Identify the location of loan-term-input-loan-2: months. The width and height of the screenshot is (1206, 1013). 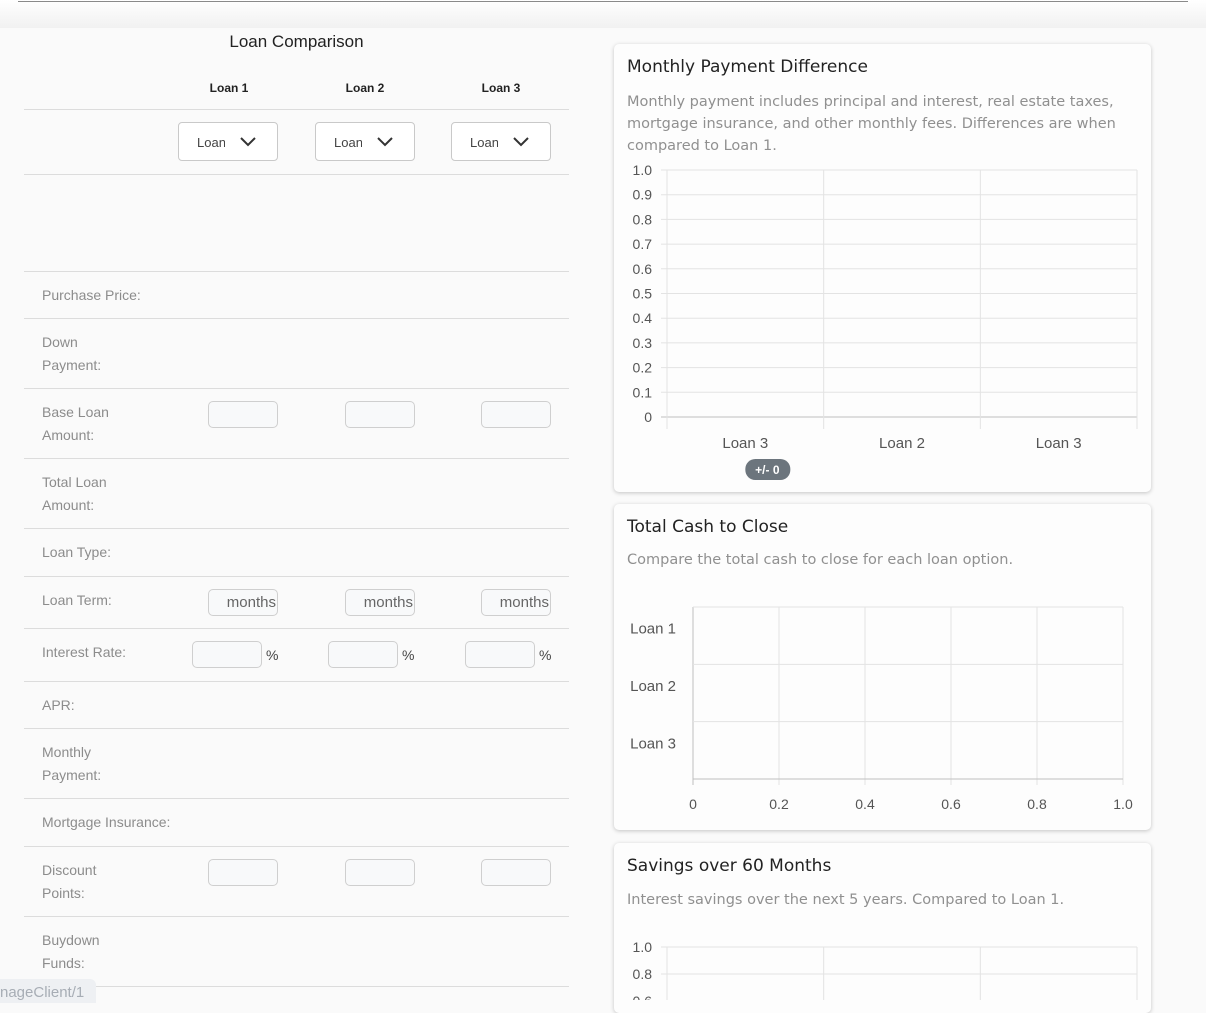
(380, 602).